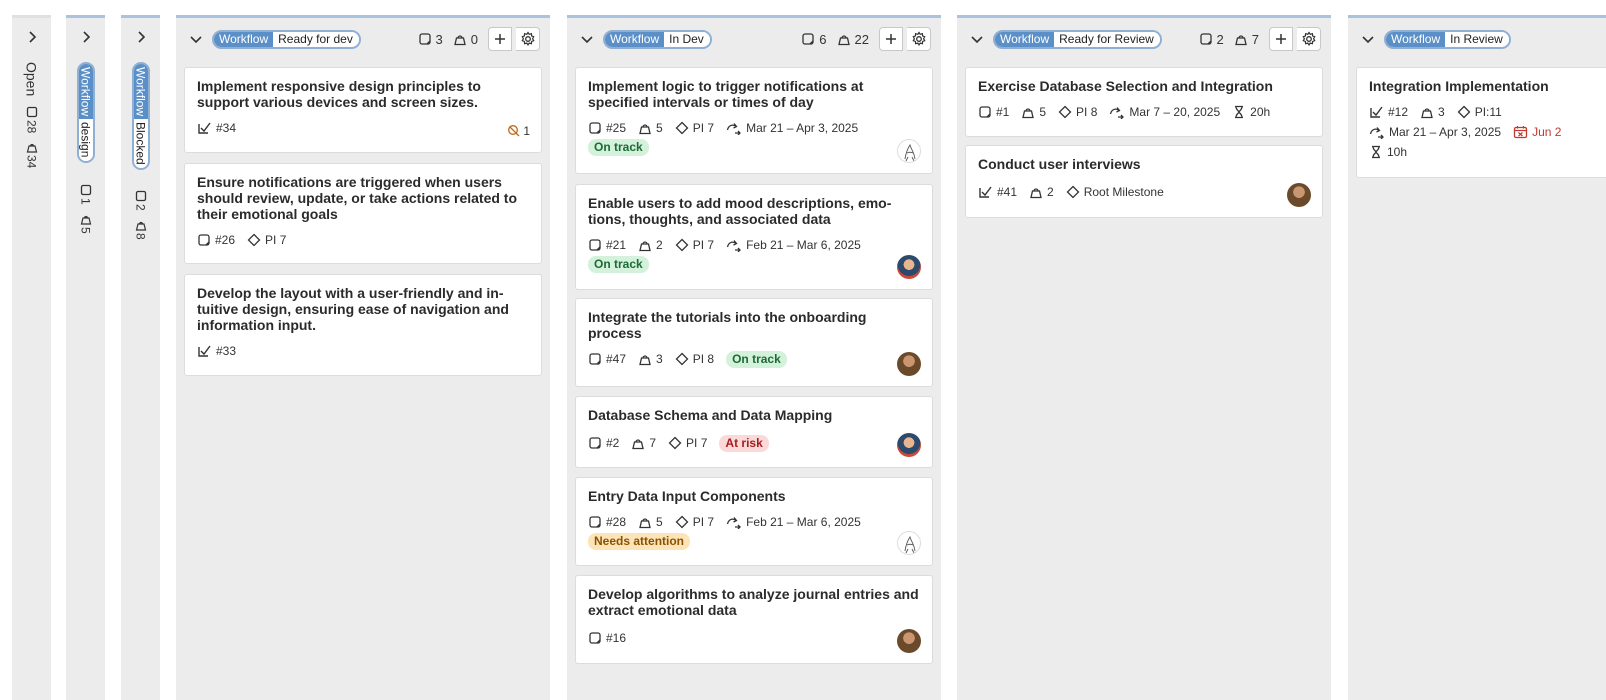  I want to click on story-points: 5, so click(659, 128).